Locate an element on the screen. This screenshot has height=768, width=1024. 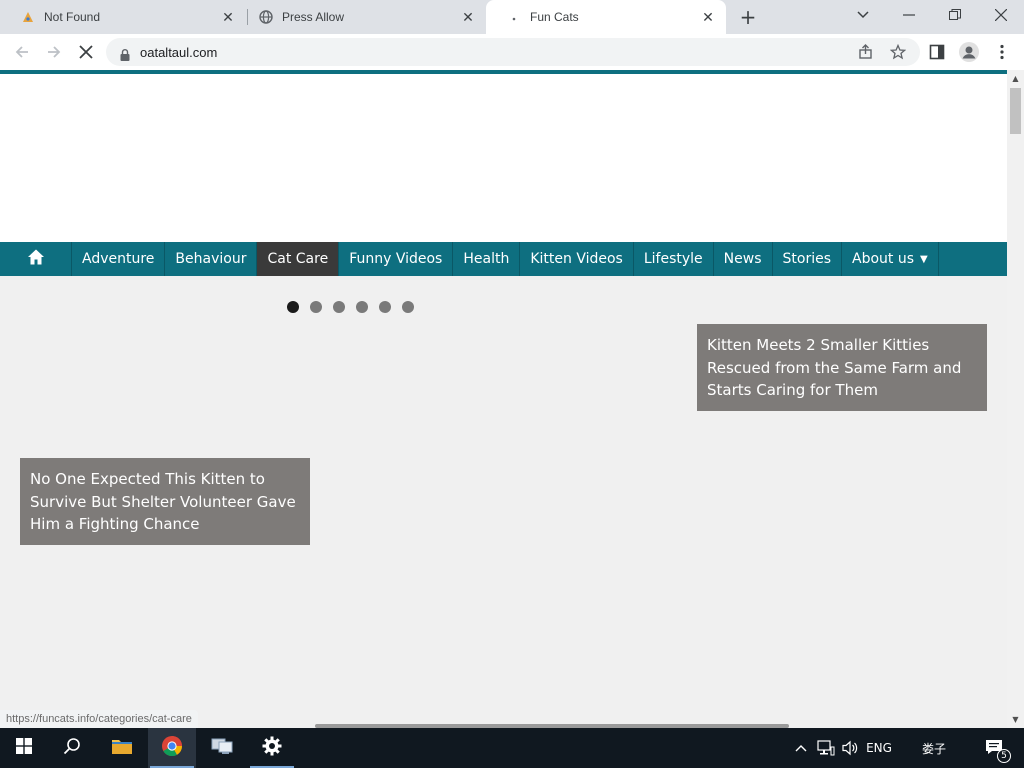
search-button is located at coordinates (72, 748).